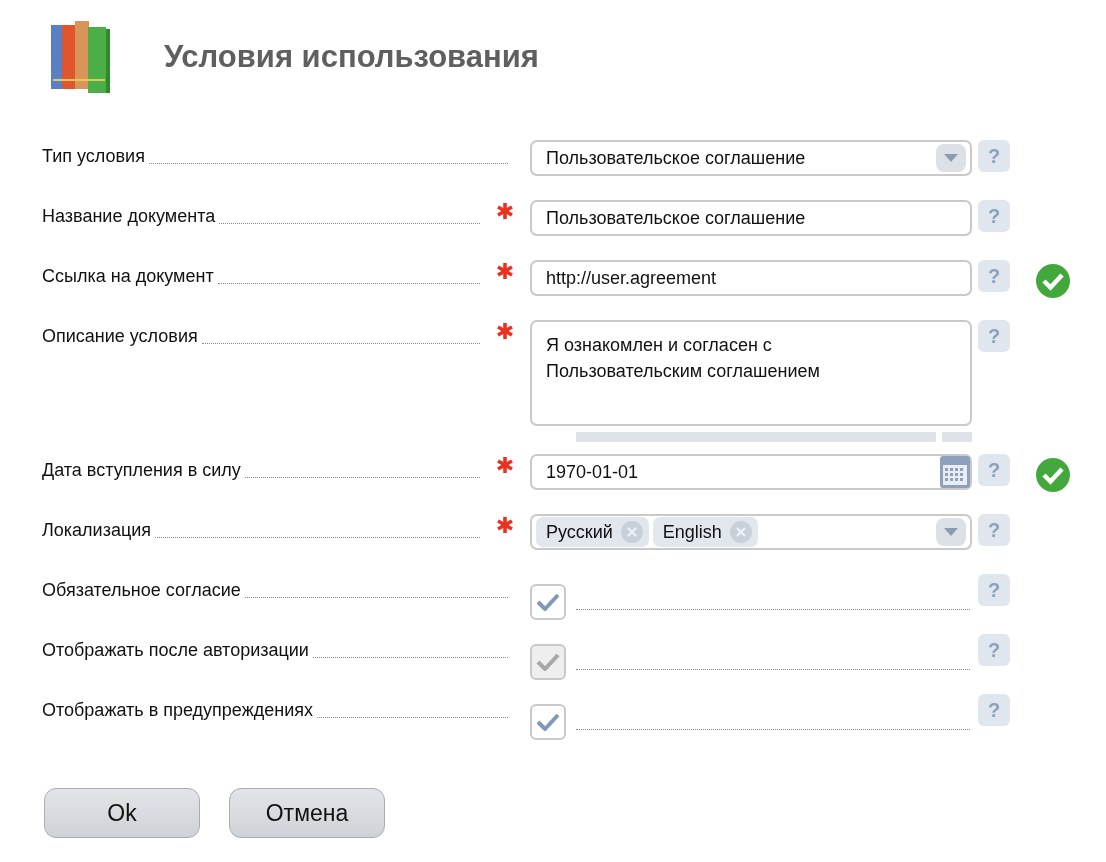  I want to click on horizontal-scrollbar, so click(774, 437).